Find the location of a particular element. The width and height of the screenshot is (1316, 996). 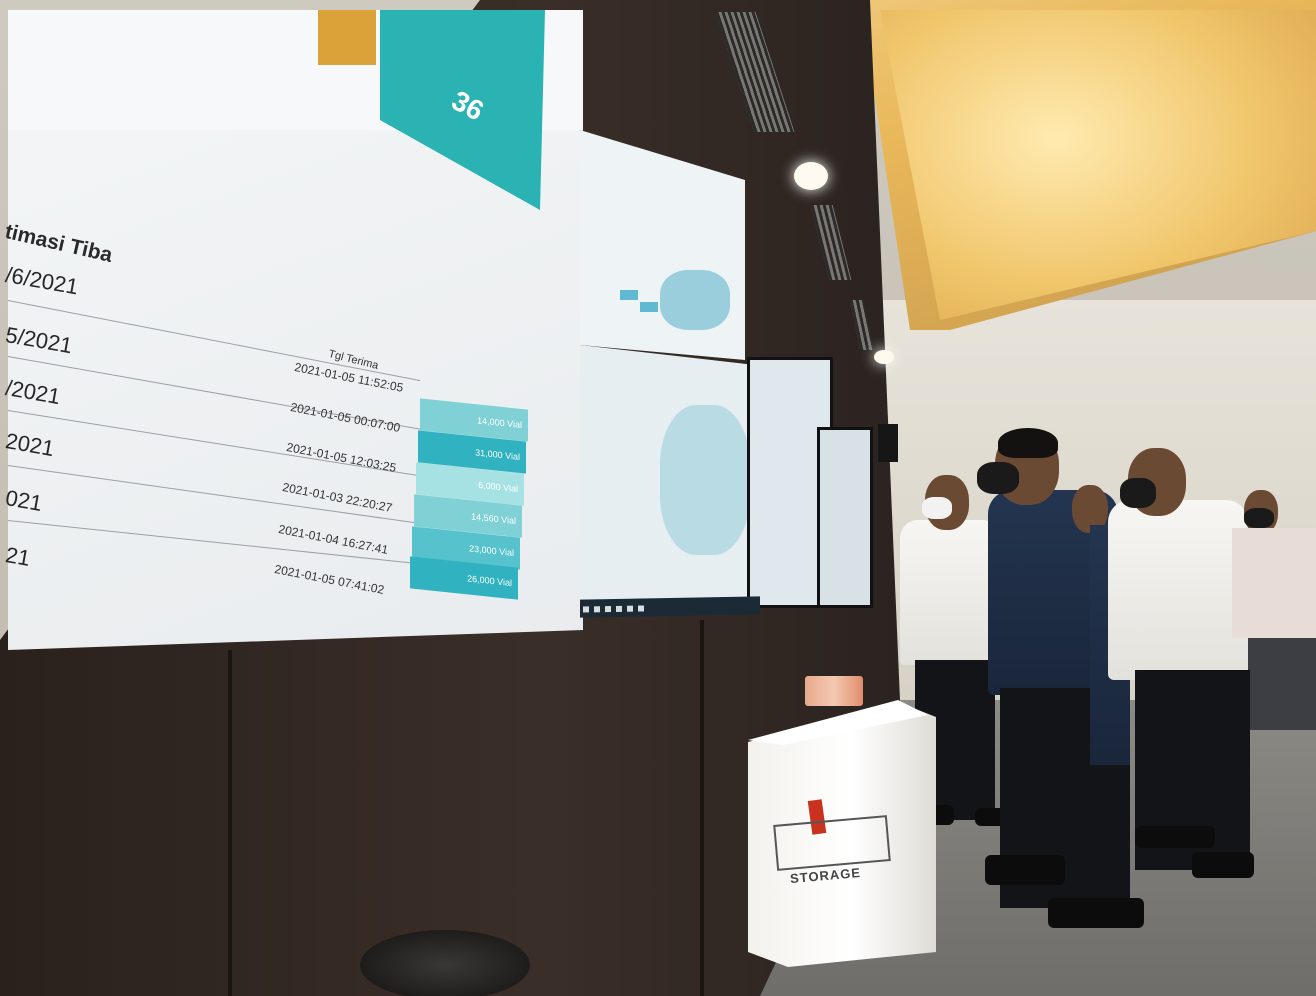

hair is located at coordinates (1028, 443).